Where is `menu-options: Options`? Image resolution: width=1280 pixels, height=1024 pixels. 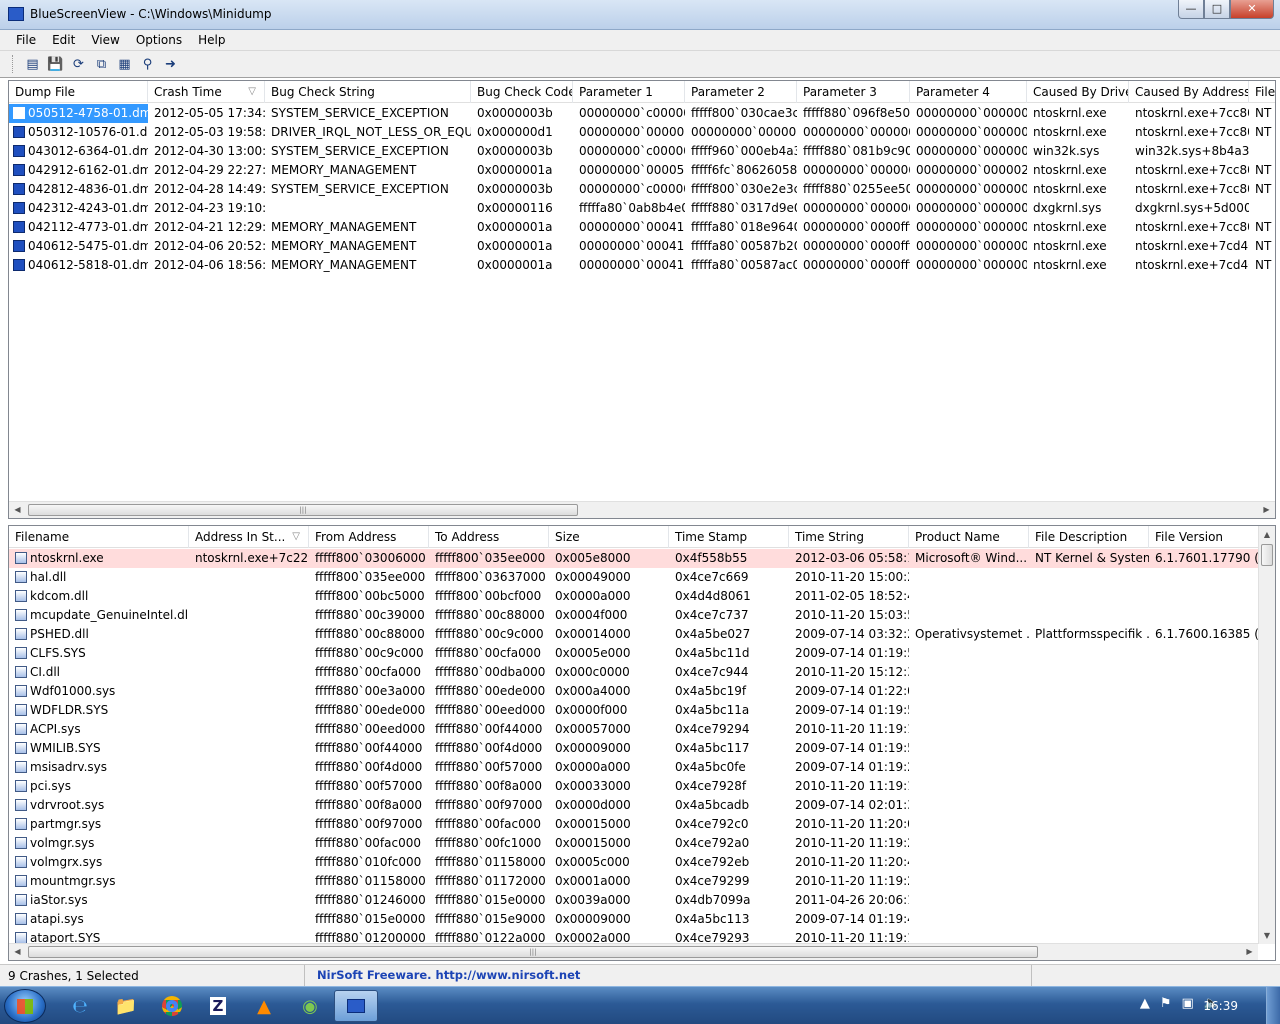 menu-options: Options is located at coordinates (159, 40).